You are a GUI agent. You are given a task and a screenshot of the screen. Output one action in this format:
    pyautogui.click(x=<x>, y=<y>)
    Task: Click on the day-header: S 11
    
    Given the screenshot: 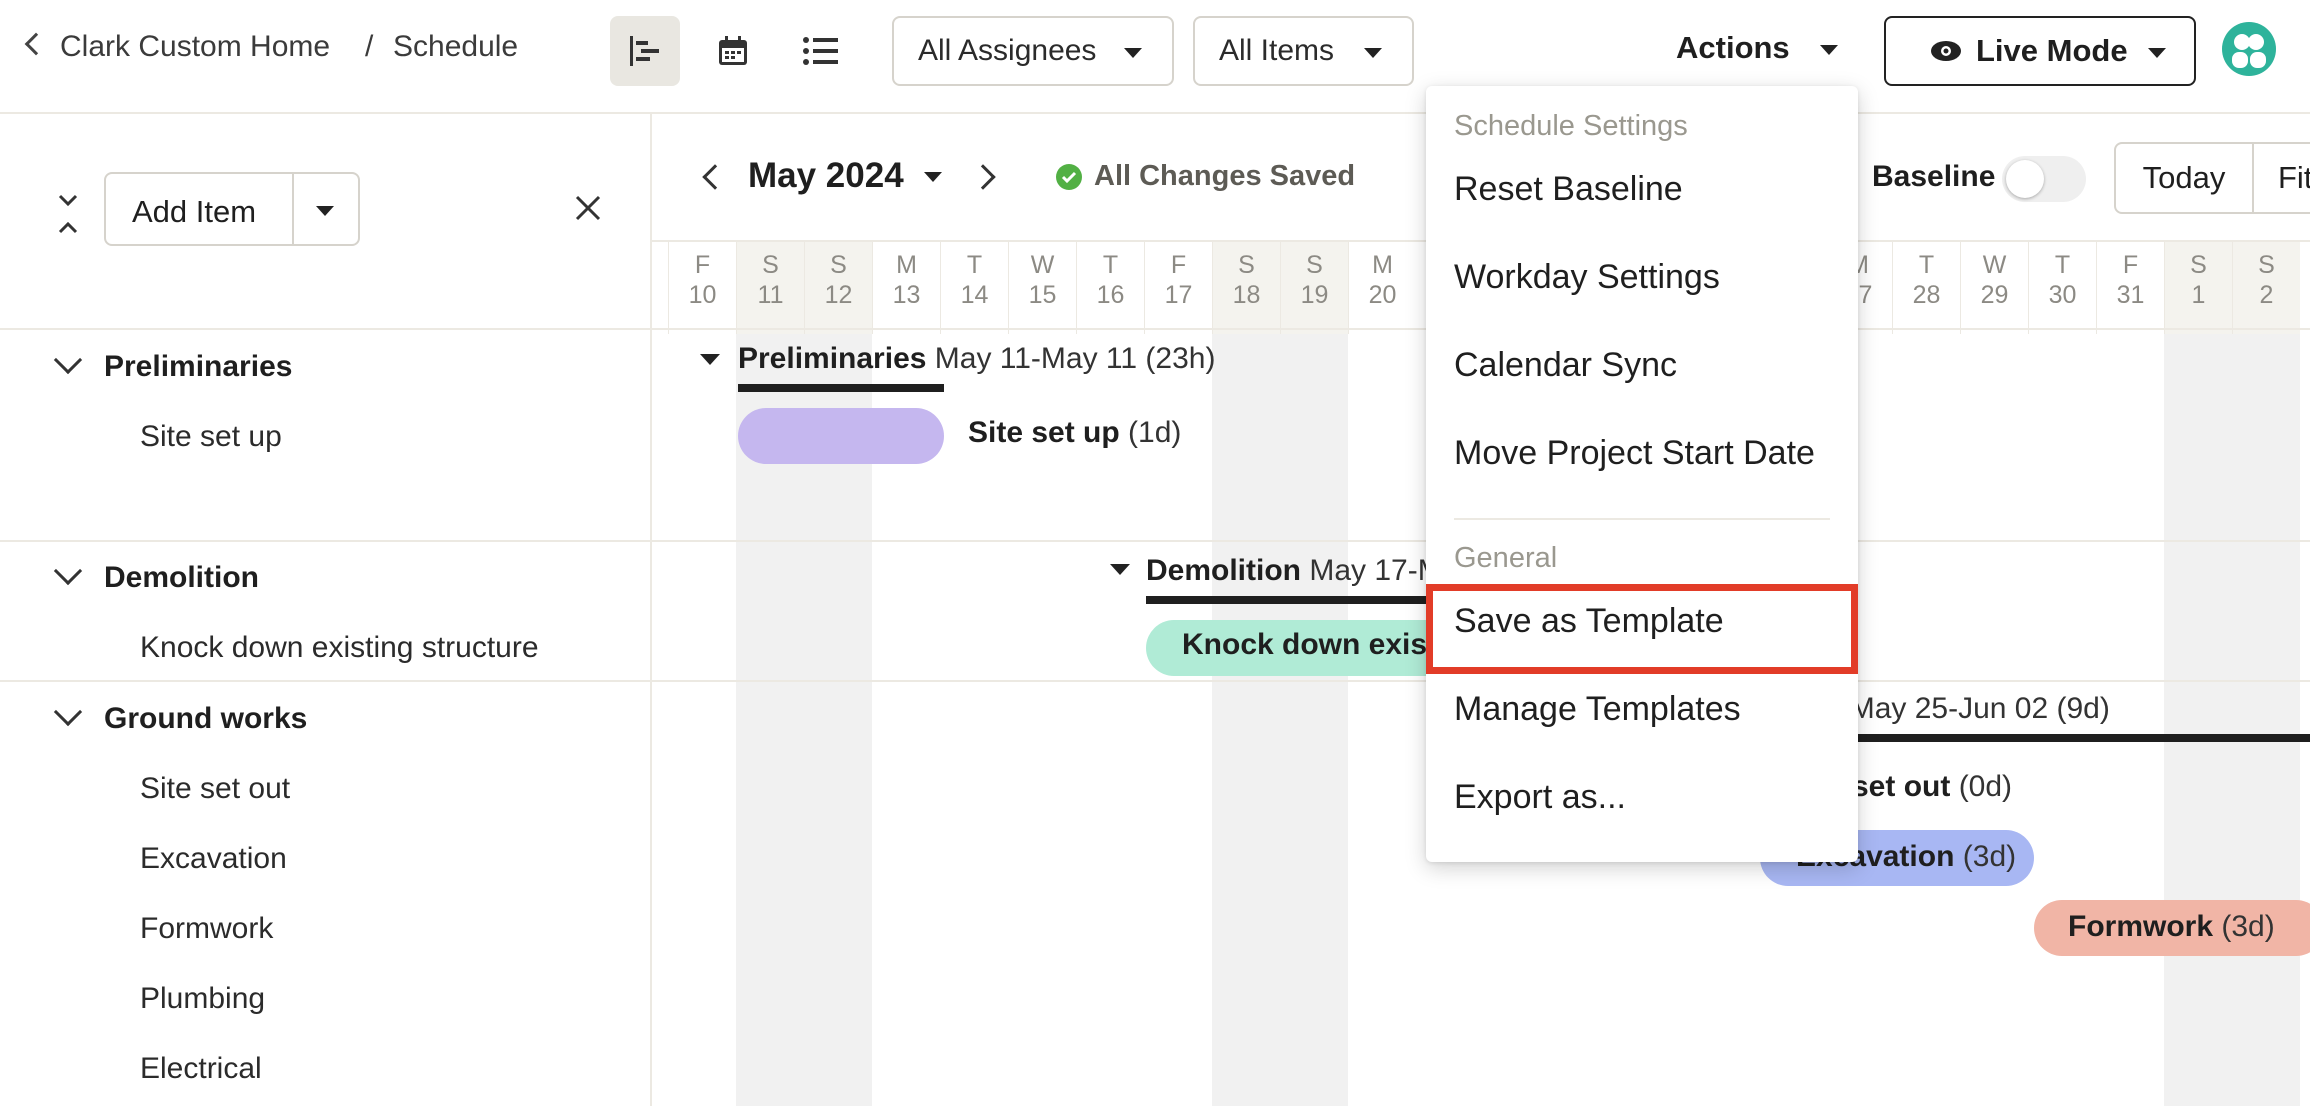 What is the action you would take?
    pyautogui.click(x=770, y=288)
    